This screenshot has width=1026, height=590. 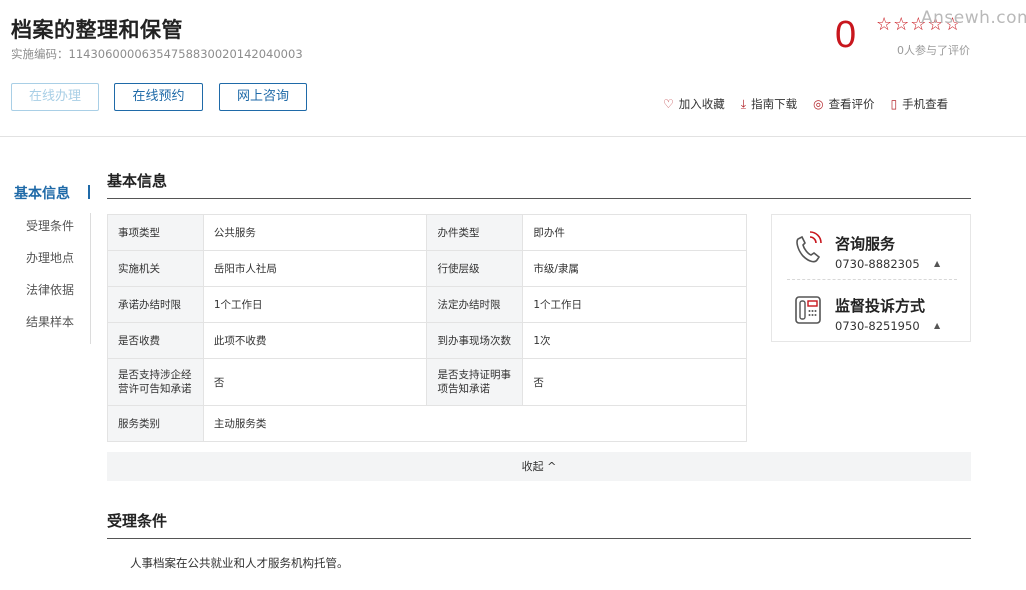 I want to click on review-label: 查看评价, so click(x=851, y=104).